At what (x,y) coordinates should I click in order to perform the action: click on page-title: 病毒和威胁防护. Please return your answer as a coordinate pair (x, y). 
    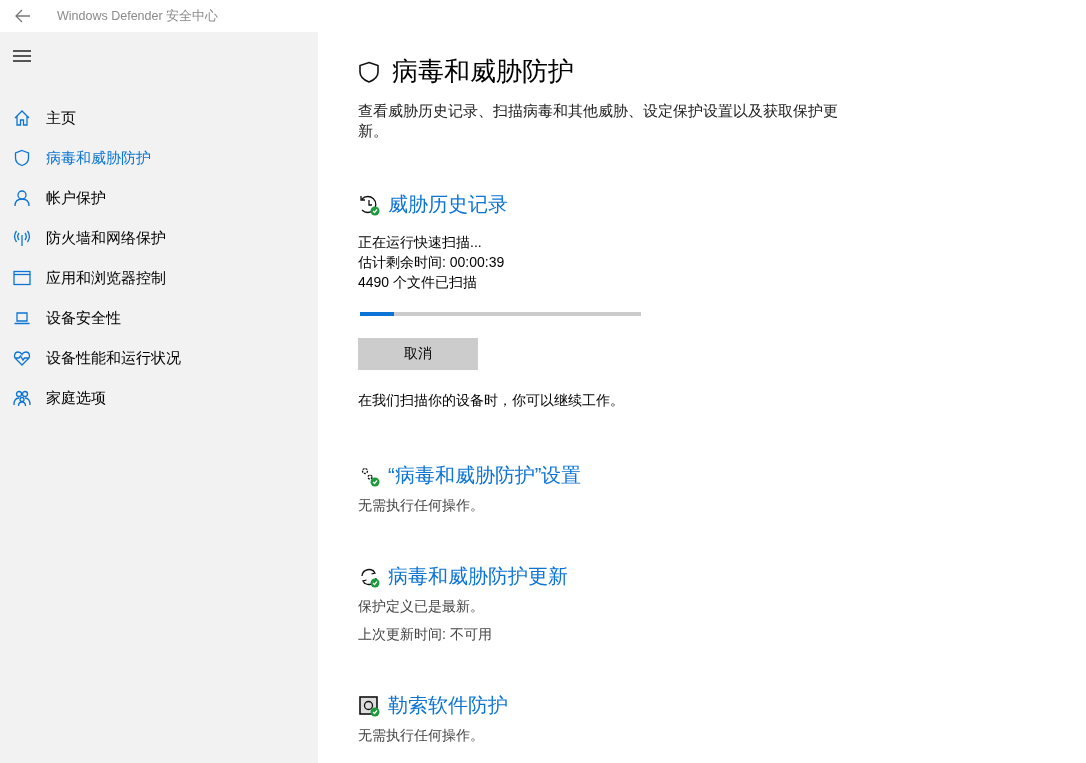
    Looking at the image, I should click on (483, 71).